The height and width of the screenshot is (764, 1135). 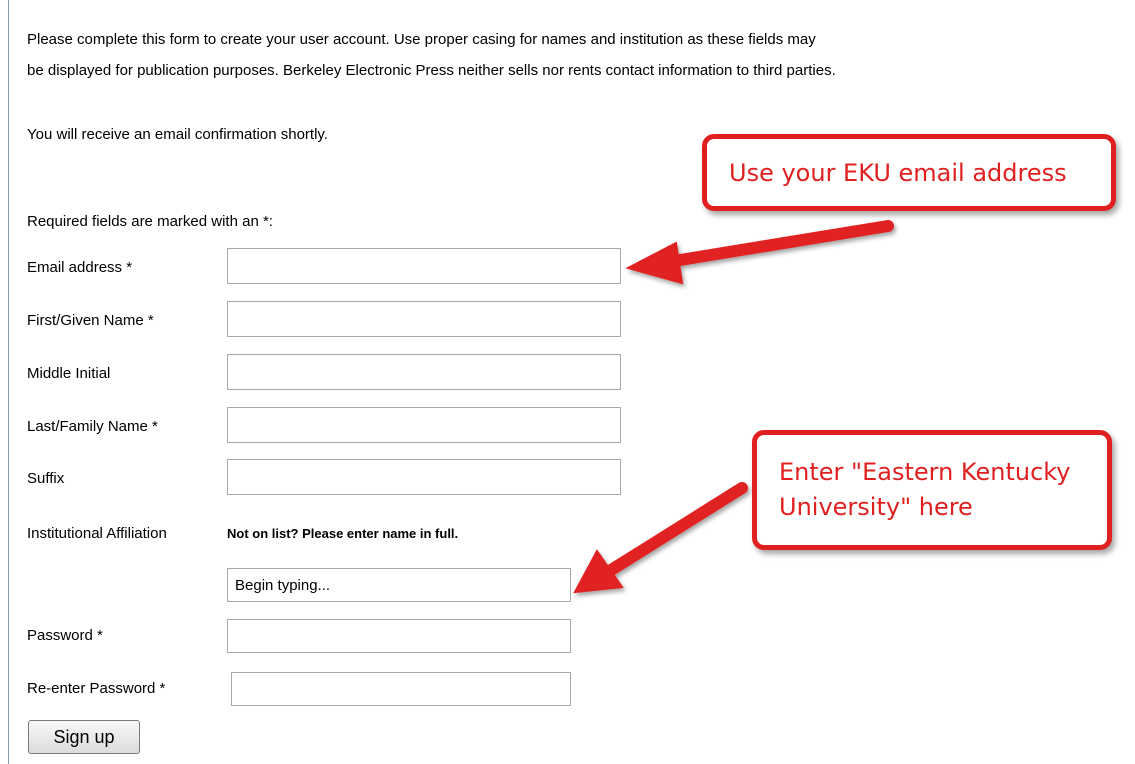 What do you see at coordinates (399, 636) in the screenshot?
I see `password-field` at bounding box center [399, 636].